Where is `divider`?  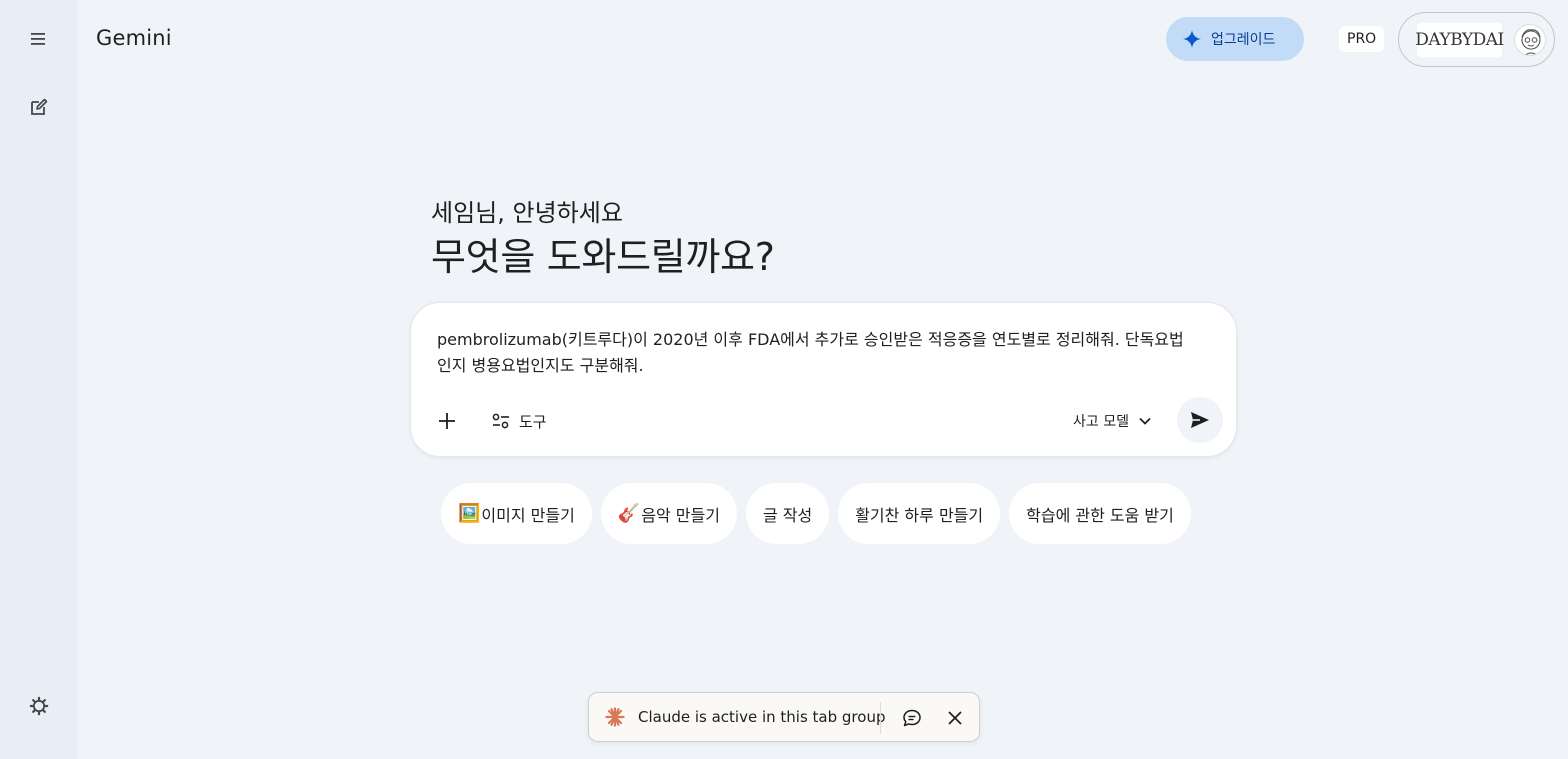
divider is located at coordinates (880, 718).